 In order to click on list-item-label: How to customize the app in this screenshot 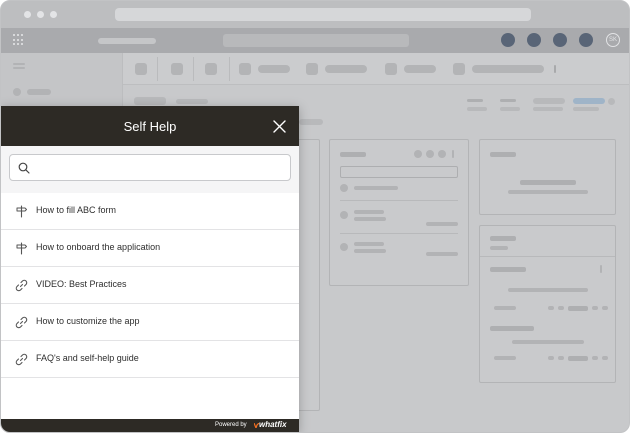, I will do `click(88, 321)`.